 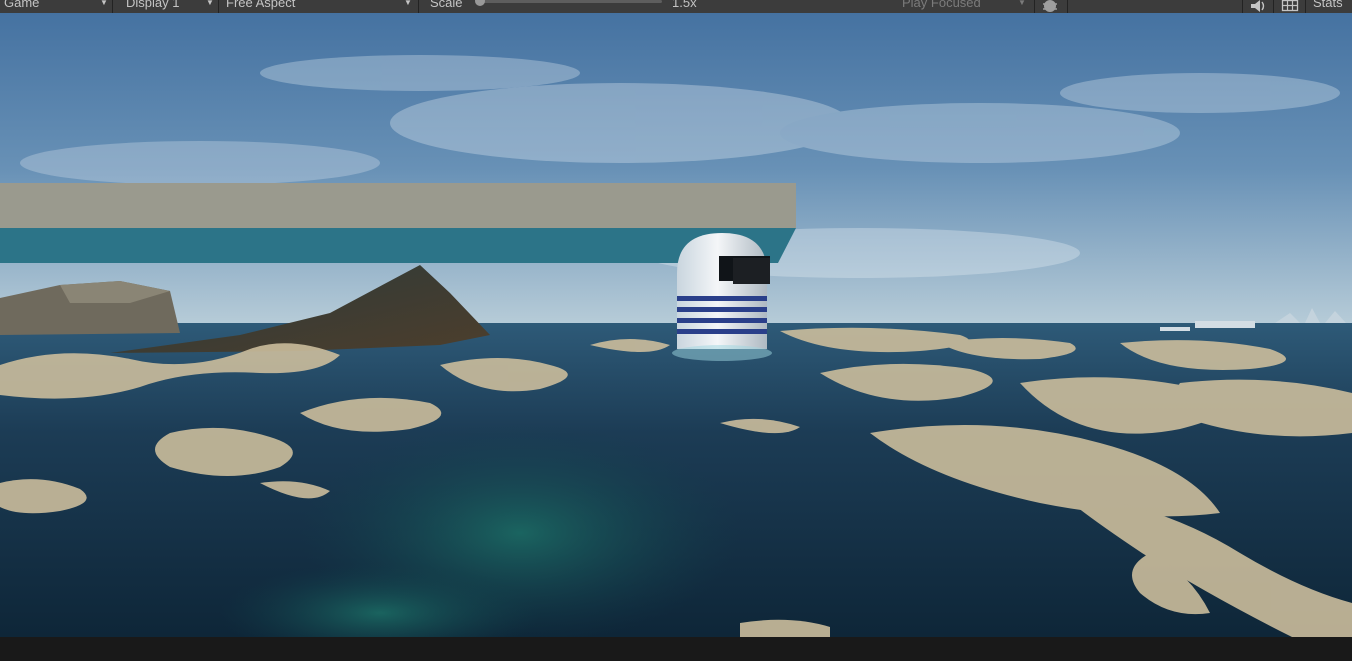 What do you see at coordinates (1050, 6) in the screenshot?
I see `bug-icon` at bounding box center [1050, 6].